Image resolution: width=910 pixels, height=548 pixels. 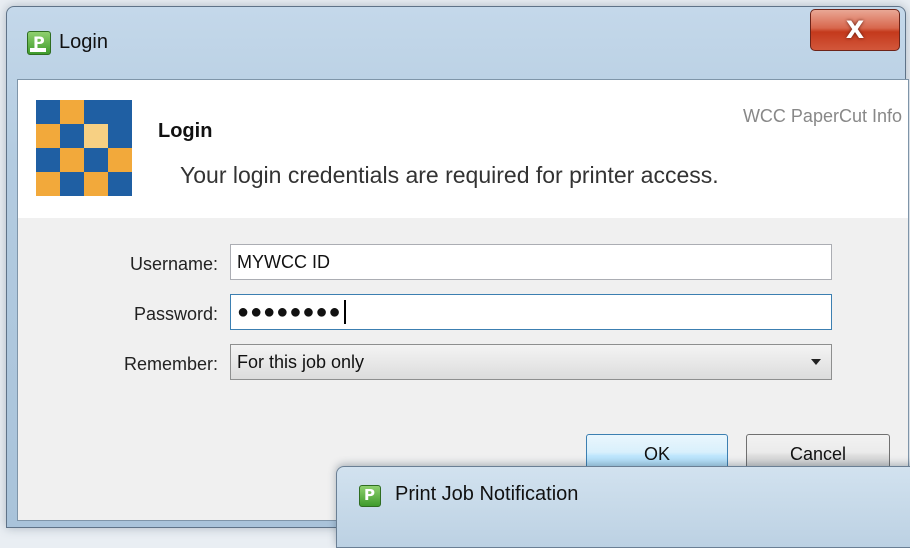 What do you see at coordinates (487, 494) in the screenshot?
I see `notification-title: Print Job Notification` at bounding box center [487, 494].